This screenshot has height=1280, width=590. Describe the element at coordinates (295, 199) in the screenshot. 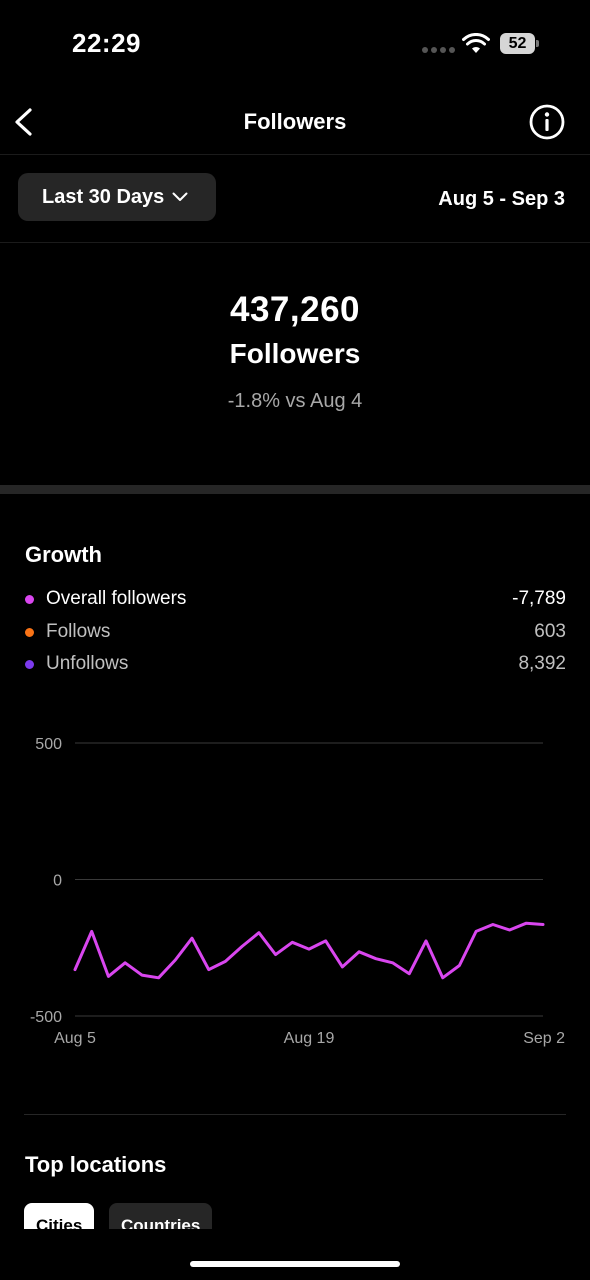

I see `filter-row: Last 30 Days Aug 5 - Sep 3` at that location.